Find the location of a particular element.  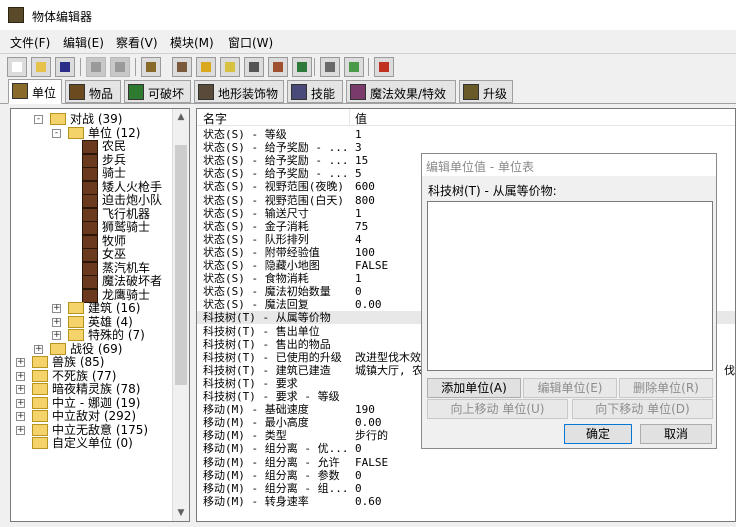

edit-unit-button: 编辑单位(E) is located at coordinates (570, 388).